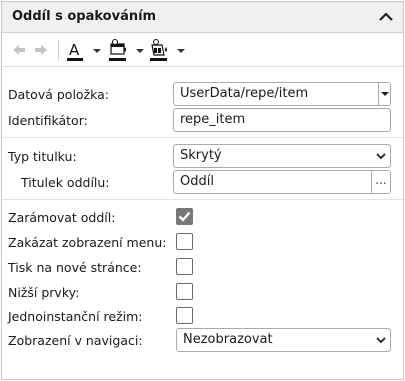 This screenshot has height=381, width=405. I want to click on font-color-button: A, so click(83, 50).